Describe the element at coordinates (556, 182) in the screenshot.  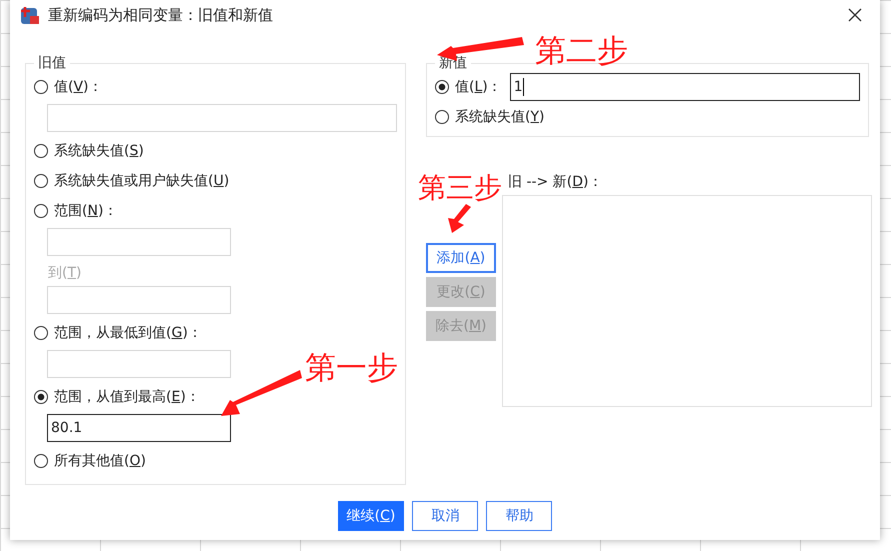
I see `list-label: 旧 --> 新(D)：` at that location.